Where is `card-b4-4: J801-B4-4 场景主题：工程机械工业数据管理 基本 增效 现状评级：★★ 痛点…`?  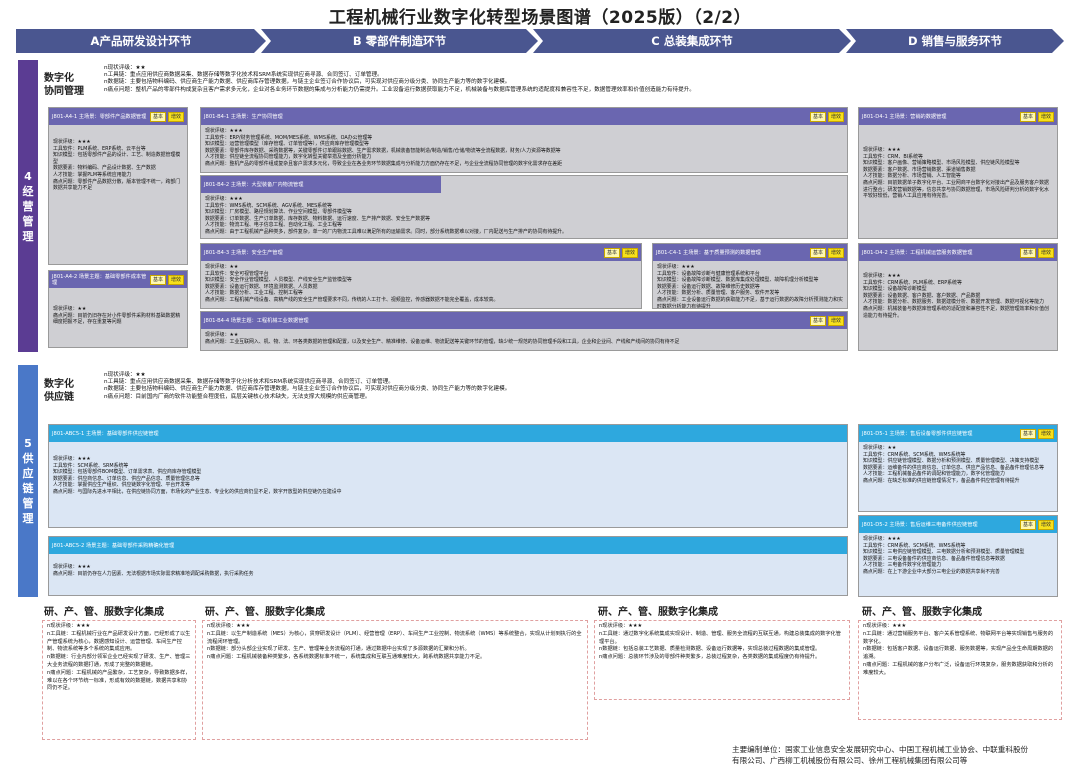 card-b4-4: J801-B4-4 场景主题：工程机械工业数据管理 基本 增效 现状评级：★★ 痛点… is located at coordinates (524, 331).